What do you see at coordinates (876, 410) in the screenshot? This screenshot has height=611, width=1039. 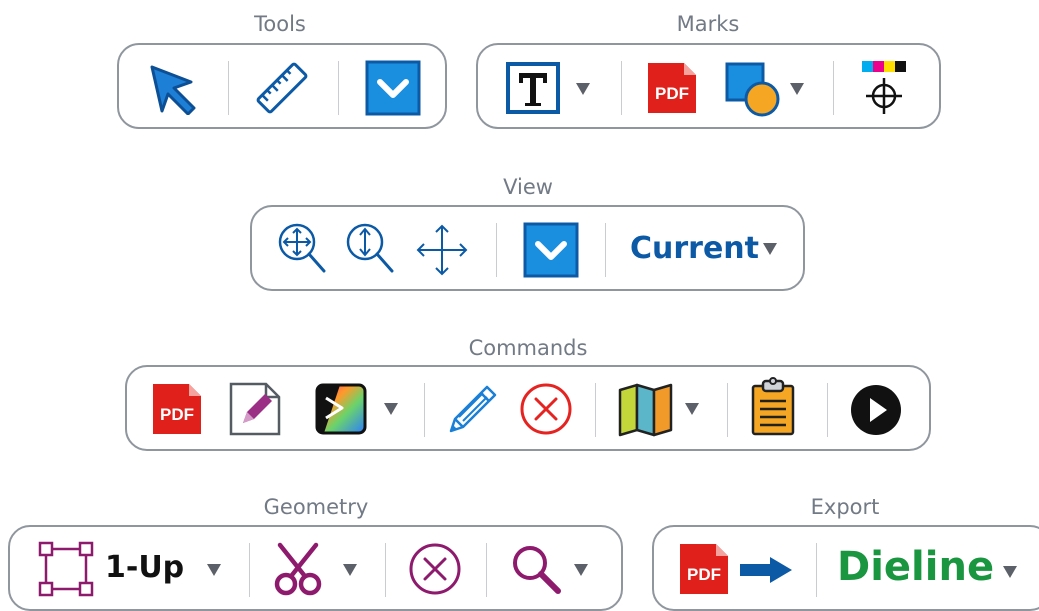 I see `play-icon` at bounding box center [876, 410].